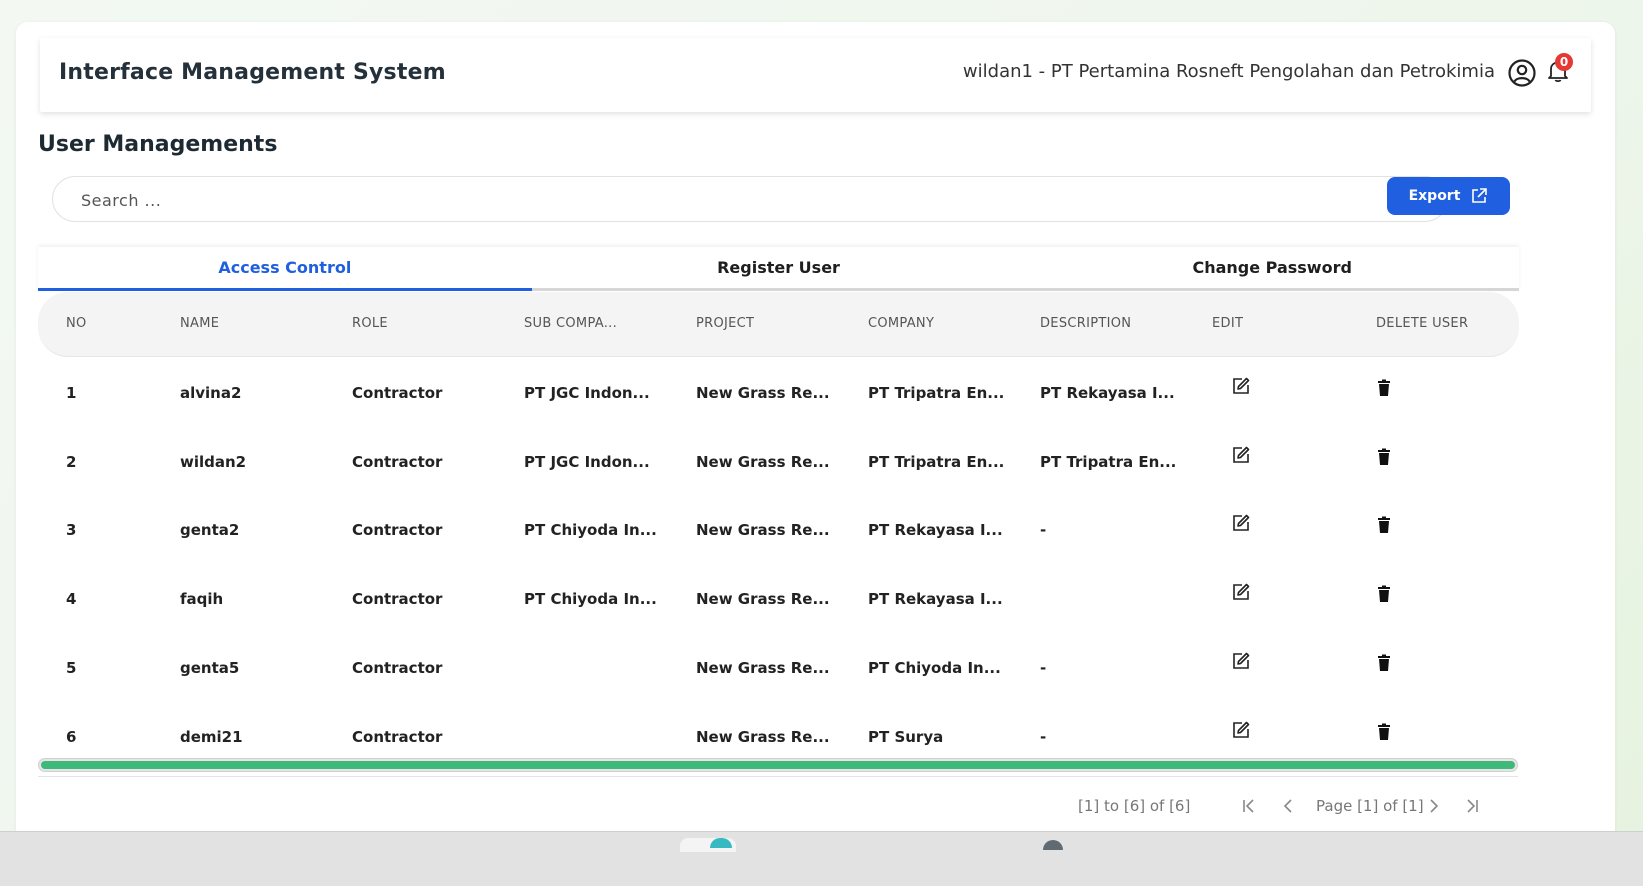 This screenshot has width=1643, height=886. I want to click on app-title: Interface Management System, so click(252, 72).